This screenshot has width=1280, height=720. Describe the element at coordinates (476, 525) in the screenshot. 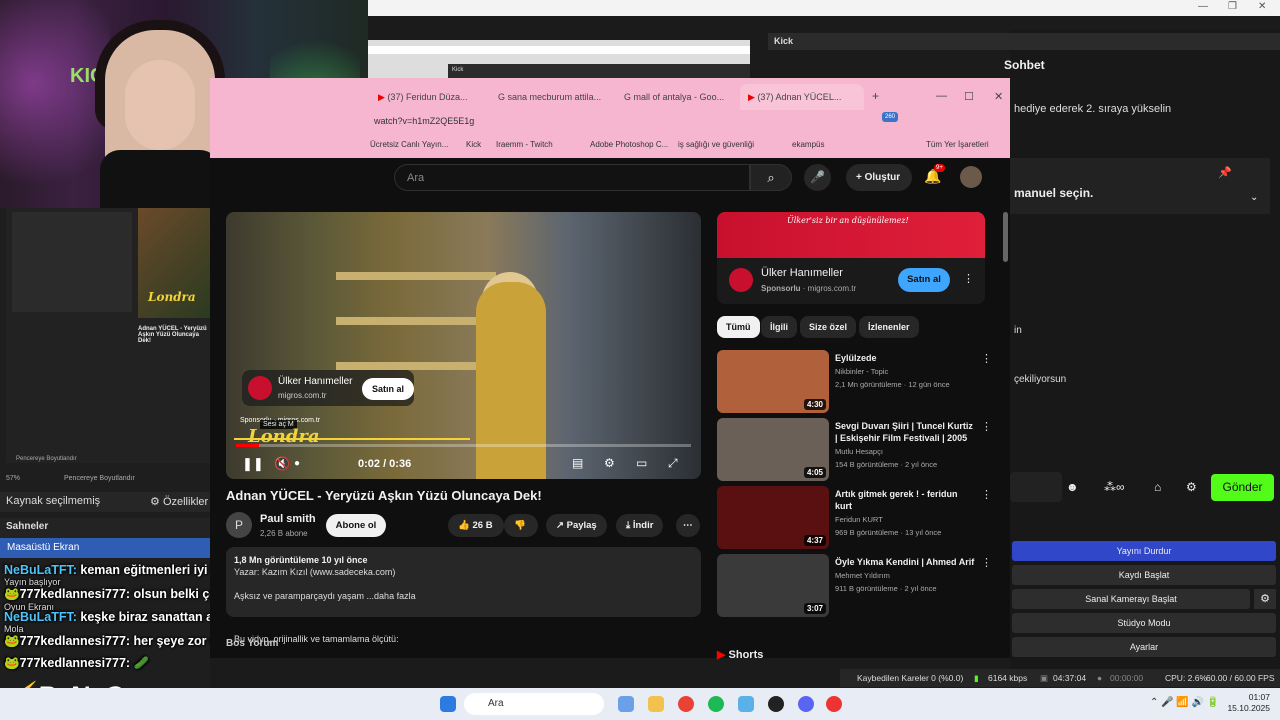

I see `like-button: 👍 26 B` at that location.